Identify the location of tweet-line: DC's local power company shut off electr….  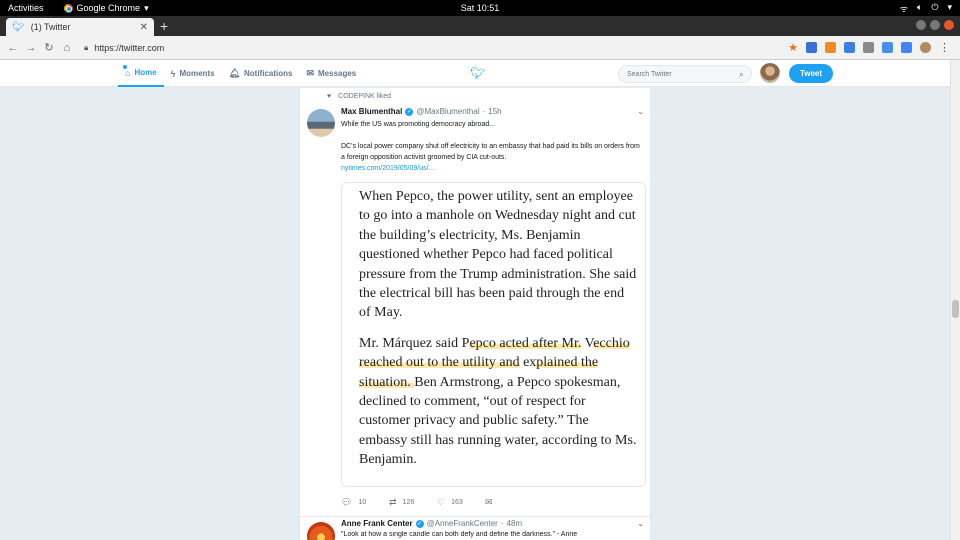
(490, 152).